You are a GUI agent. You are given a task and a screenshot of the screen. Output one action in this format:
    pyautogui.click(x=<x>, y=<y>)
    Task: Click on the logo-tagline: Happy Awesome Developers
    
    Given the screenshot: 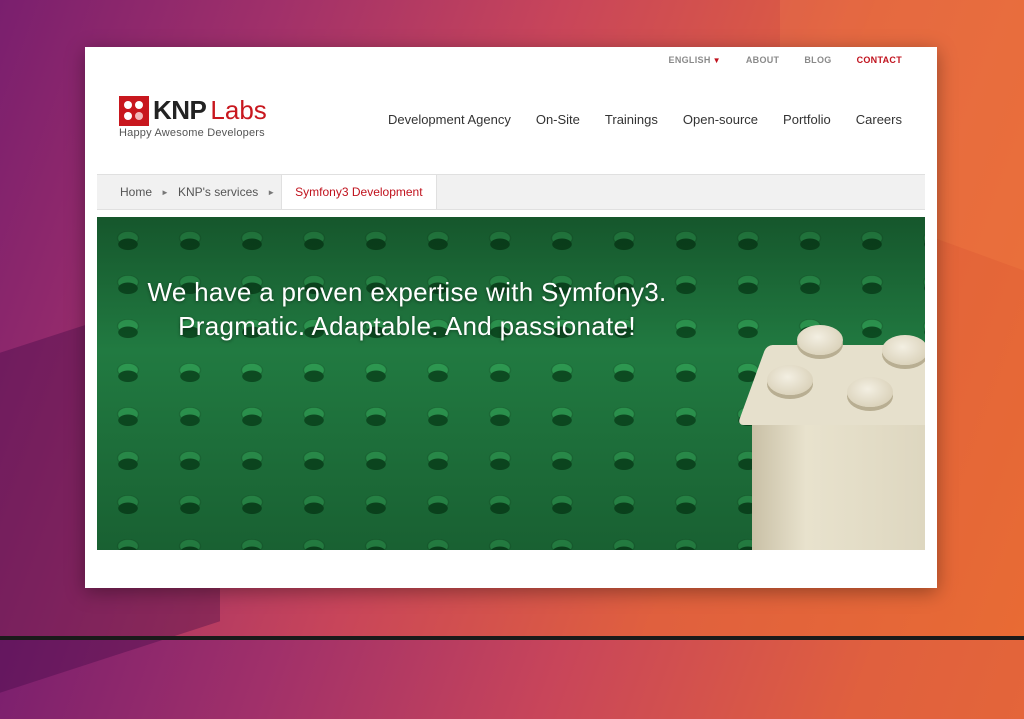 What is the action you would take?
    pyautogui.click(x=192, y=133)
    